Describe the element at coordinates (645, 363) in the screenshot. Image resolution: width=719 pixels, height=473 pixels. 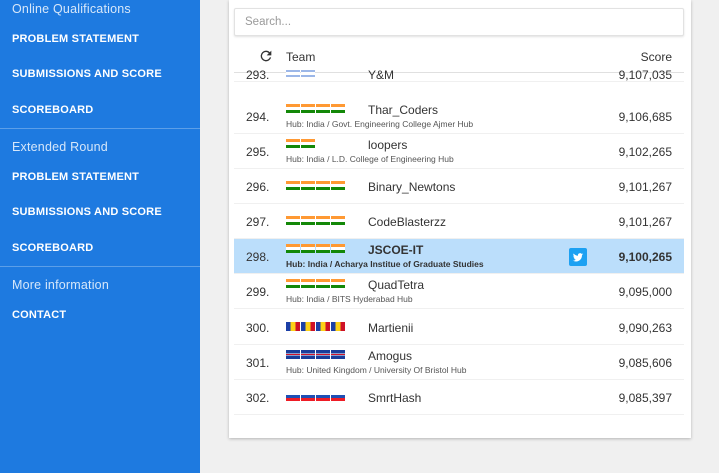
I see `team-score: 9,085,606` at that location.